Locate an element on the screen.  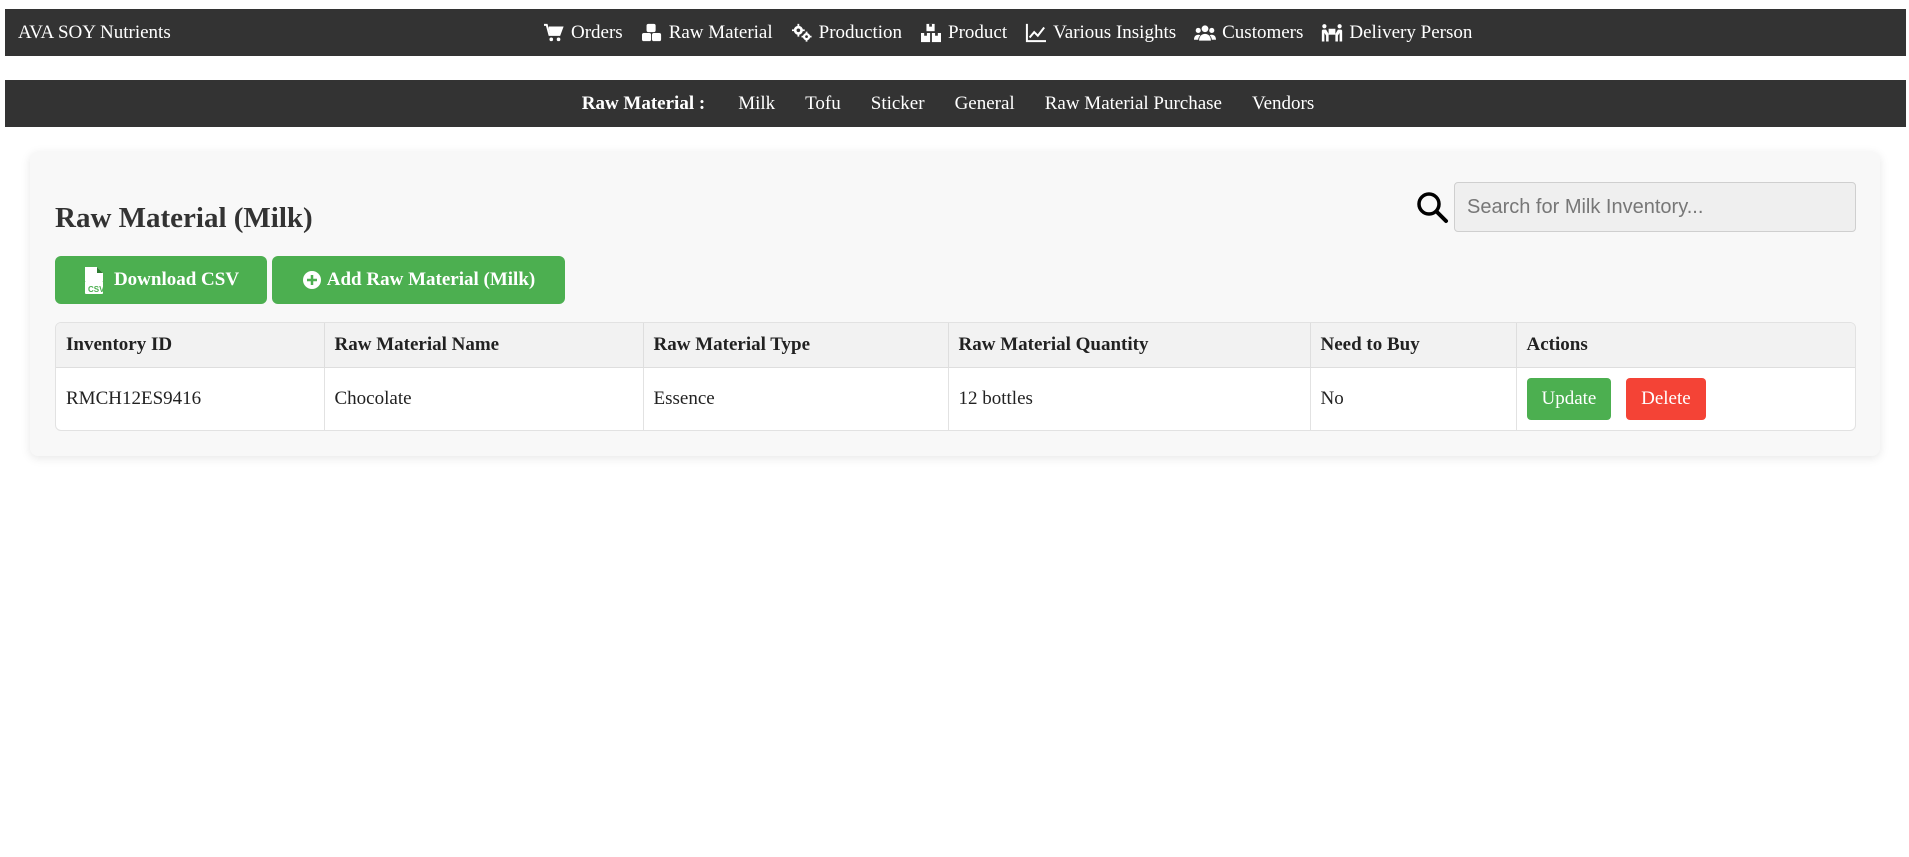
nav-various-insights-label: Various Insights is located at coordinates (1115, 32).